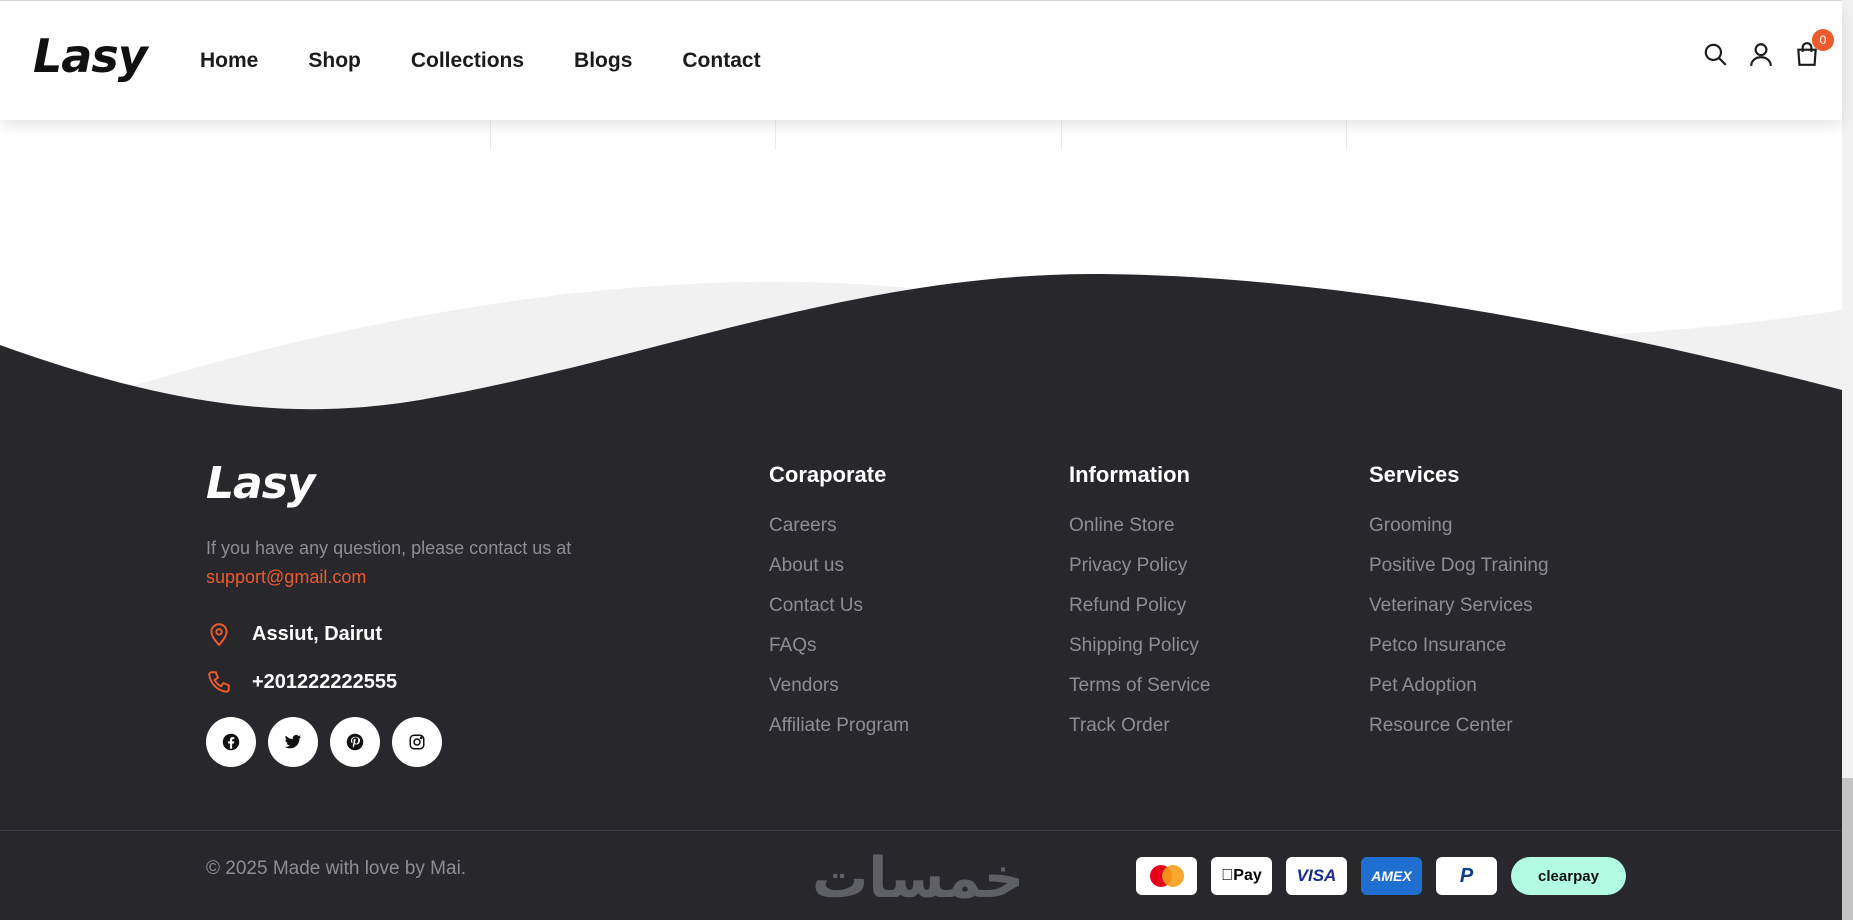  I want to click on payment-methods: Pay VISA AMEX P clearpay, so click(1381, 876).